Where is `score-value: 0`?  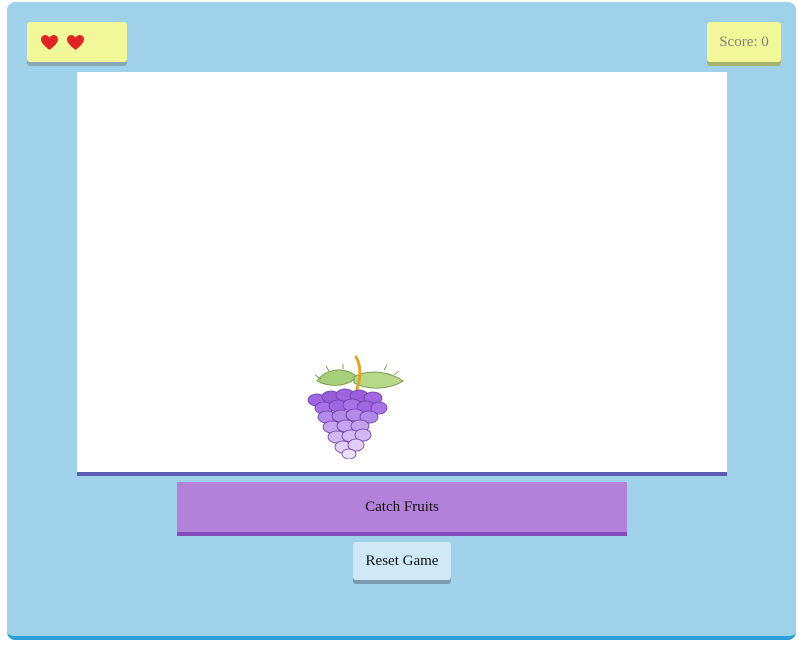 score-value: 0 is located at coordinates (765, 41).